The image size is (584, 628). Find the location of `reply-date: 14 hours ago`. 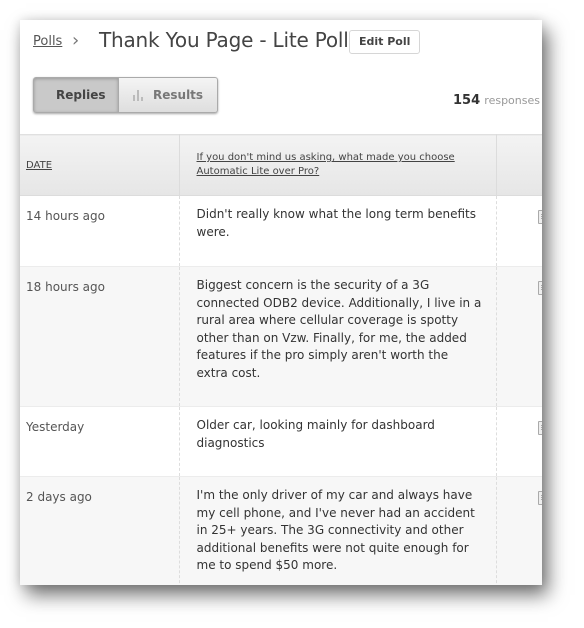

reply-date: 14 hours ago is located at coordinates (100, 231).